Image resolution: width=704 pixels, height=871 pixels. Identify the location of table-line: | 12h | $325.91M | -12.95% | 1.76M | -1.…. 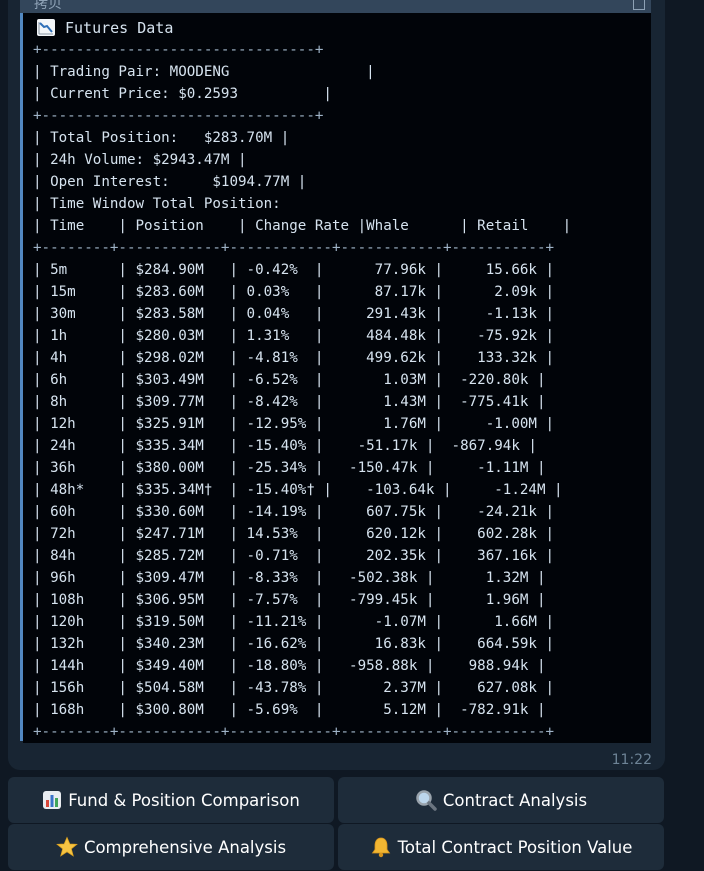
(294, 424).